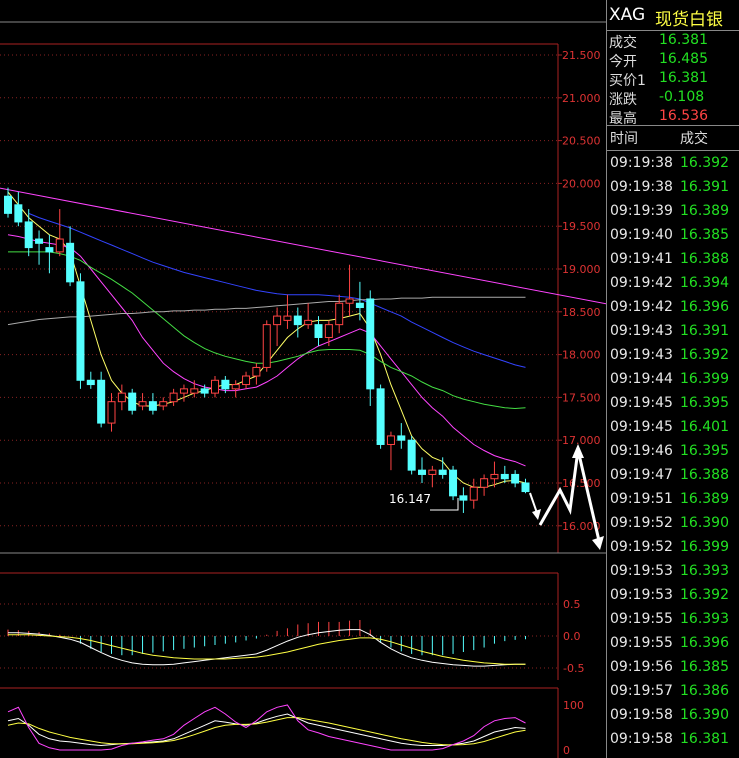 The height and width of the screenshot is (758, 739). What do you see at coordinates (641, 691) in the screenshot?
I see `tick-time: 09:19:57` at bounding box center [641, 691].